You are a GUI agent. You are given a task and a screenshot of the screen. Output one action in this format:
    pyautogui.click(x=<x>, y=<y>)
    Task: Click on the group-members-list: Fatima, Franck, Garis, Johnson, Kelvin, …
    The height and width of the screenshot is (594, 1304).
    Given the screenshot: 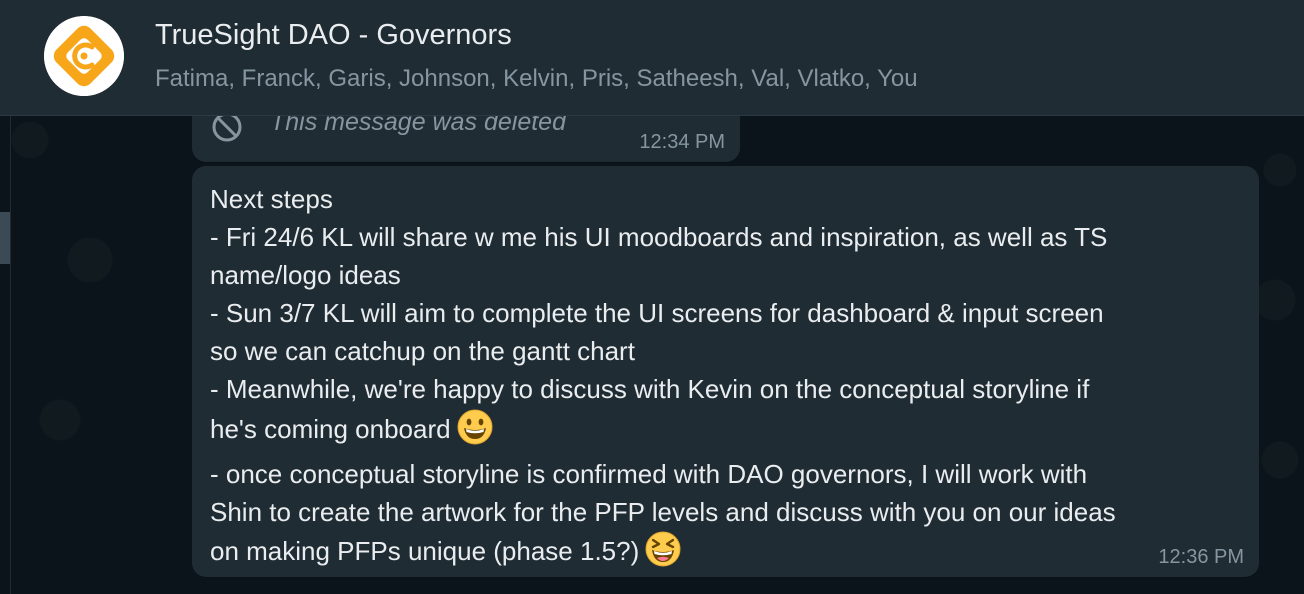 What is the action you would take?
    pyautogui.click(x=536, y=78)
    